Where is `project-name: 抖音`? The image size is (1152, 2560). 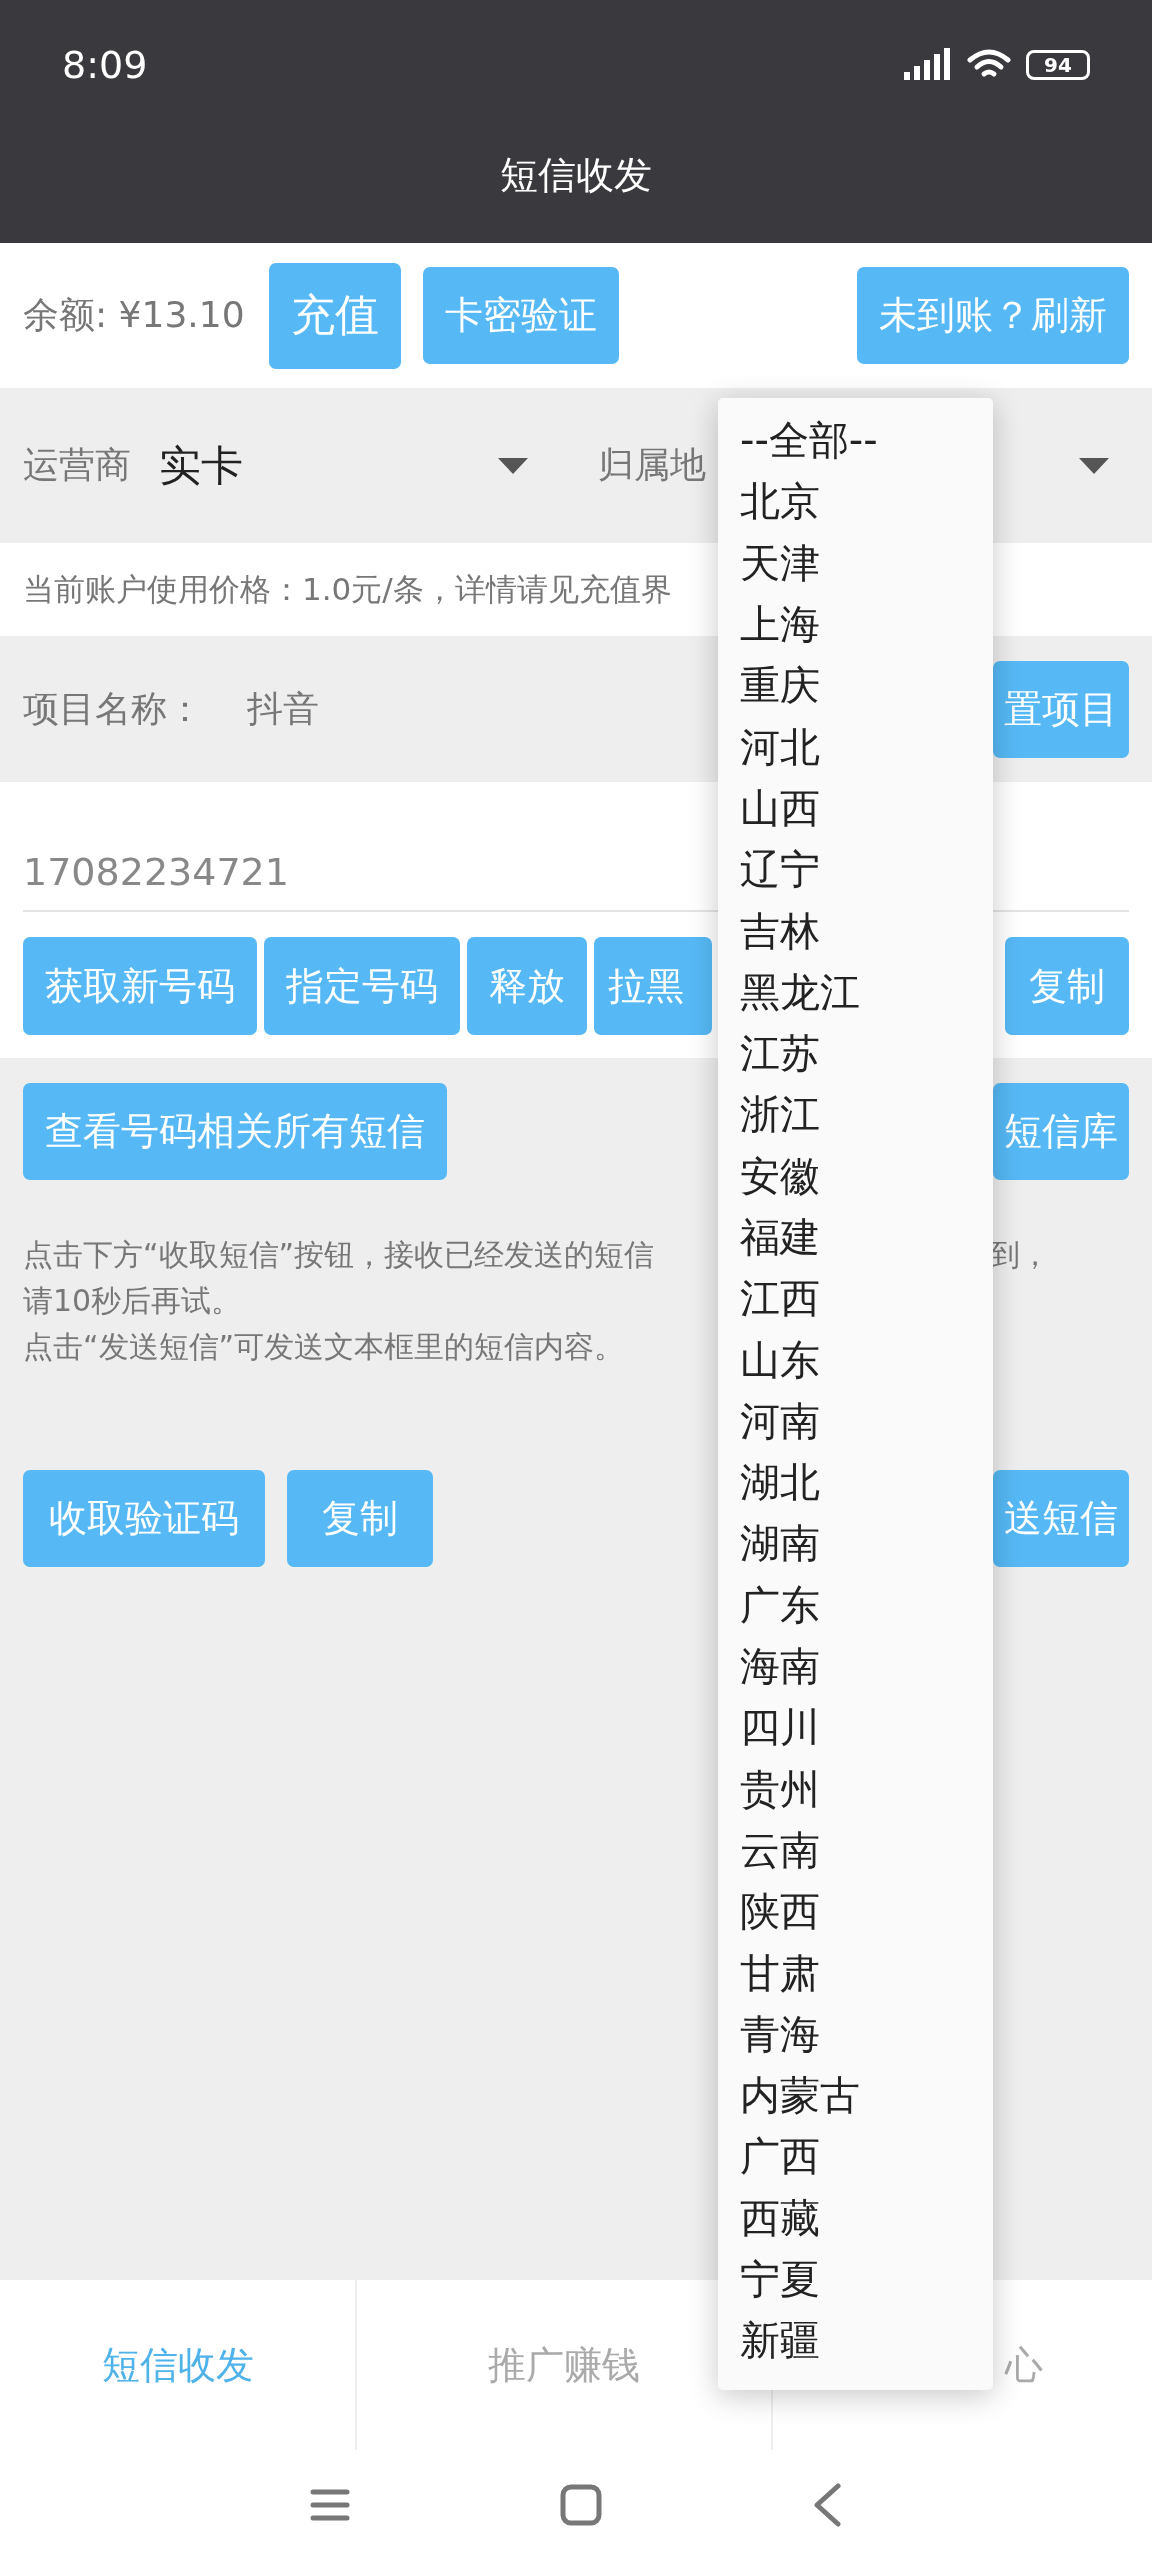 project-name: 抖音 is located at coordinates (283, 708).